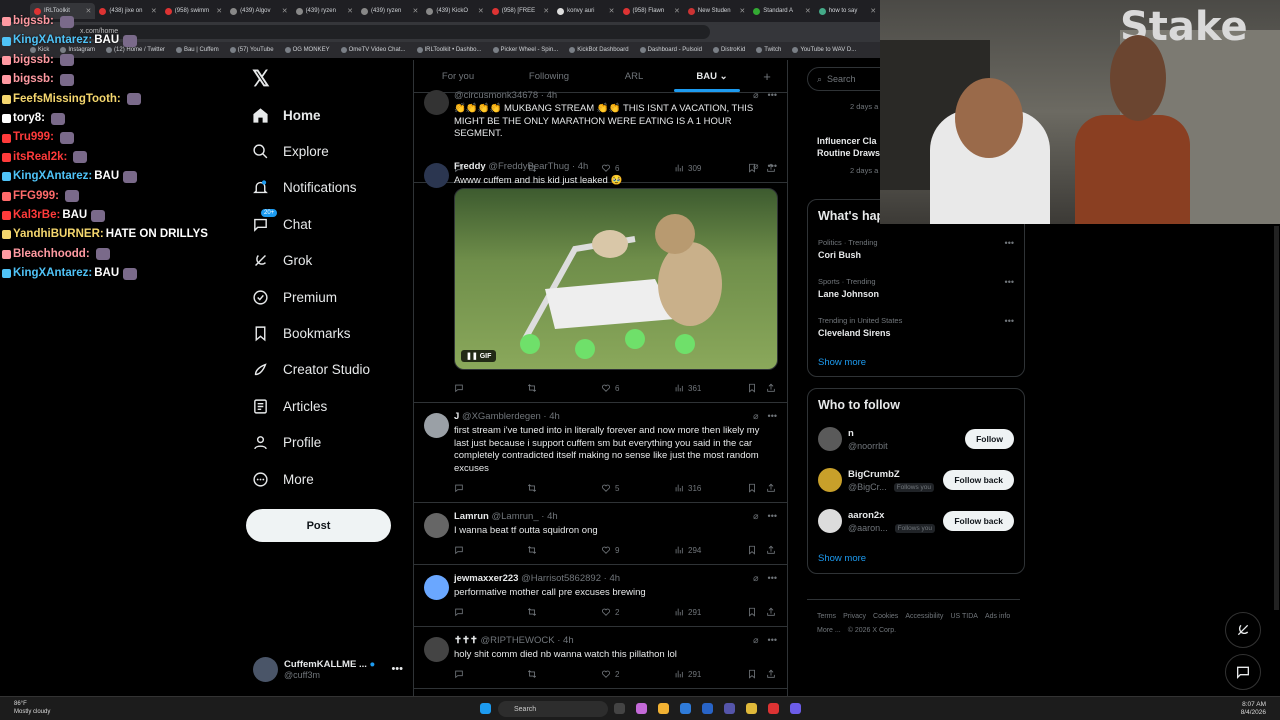 The height and width of the screenshot is (720, 1280). I want to click on taskbar-search: Search, so click(553, 709).